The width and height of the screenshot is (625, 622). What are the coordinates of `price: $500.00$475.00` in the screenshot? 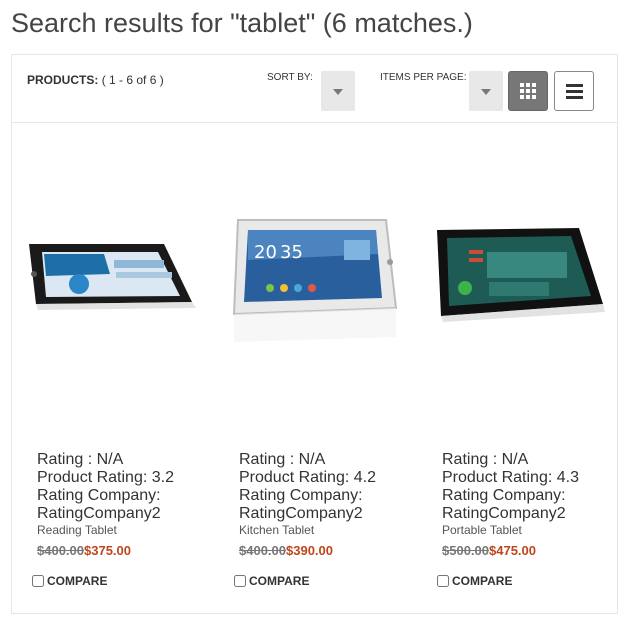 It's located at (489, 550).